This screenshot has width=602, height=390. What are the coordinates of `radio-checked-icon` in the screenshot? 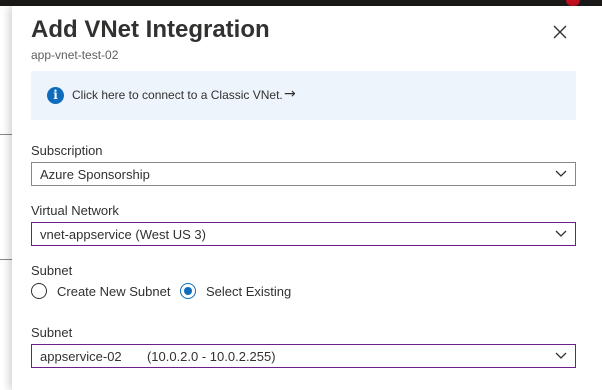 It's located at (188, 291).